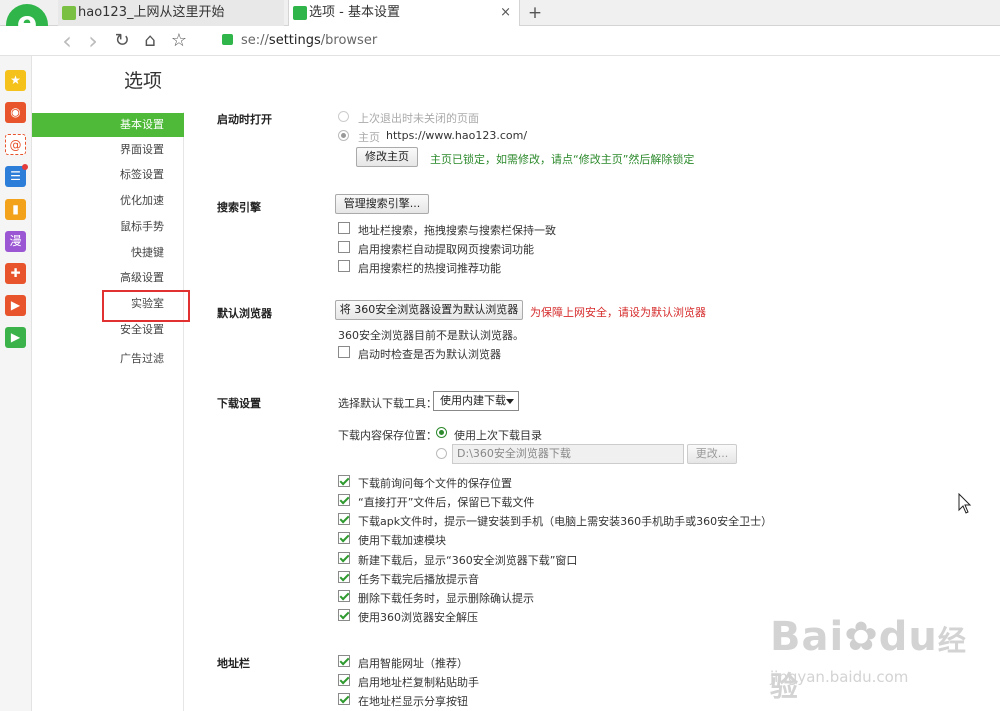  I want to click on tab-settings: 选项 - 基本设置 ×, so click(404, 13).